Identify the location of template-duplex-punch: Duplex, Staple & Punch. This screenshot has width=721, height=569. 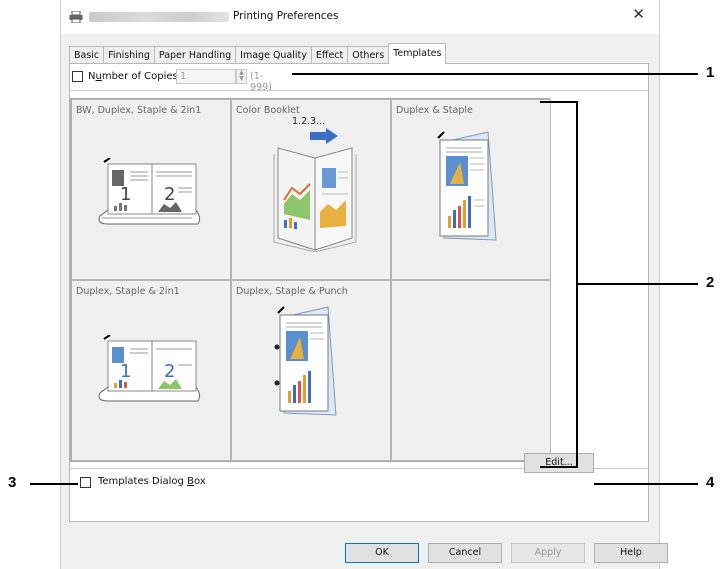
(311, 370).